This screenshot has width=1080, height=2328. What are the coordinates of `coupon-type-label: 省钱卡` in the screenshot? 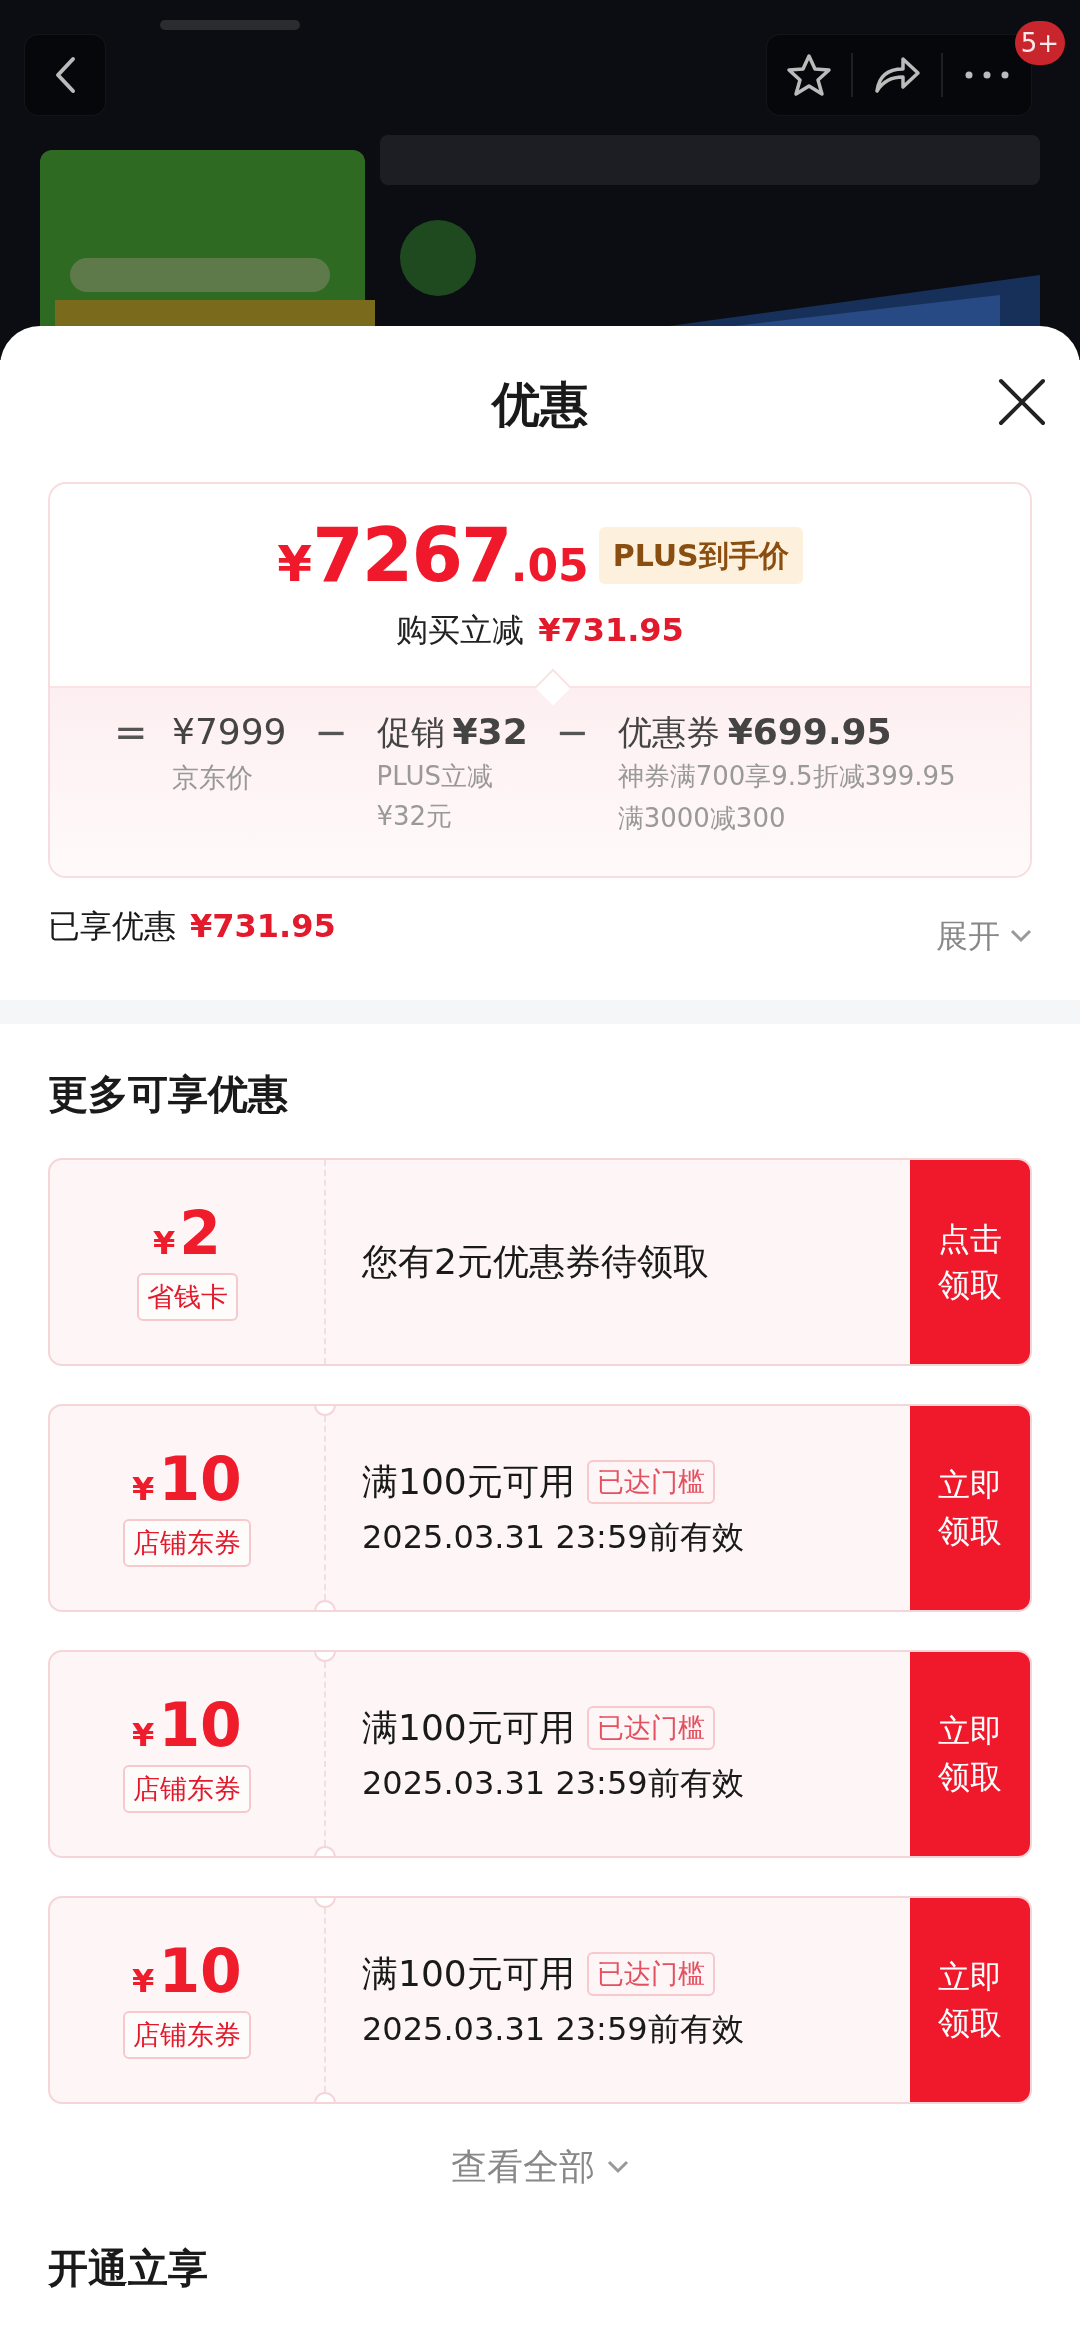 It's located at (187, 1297).